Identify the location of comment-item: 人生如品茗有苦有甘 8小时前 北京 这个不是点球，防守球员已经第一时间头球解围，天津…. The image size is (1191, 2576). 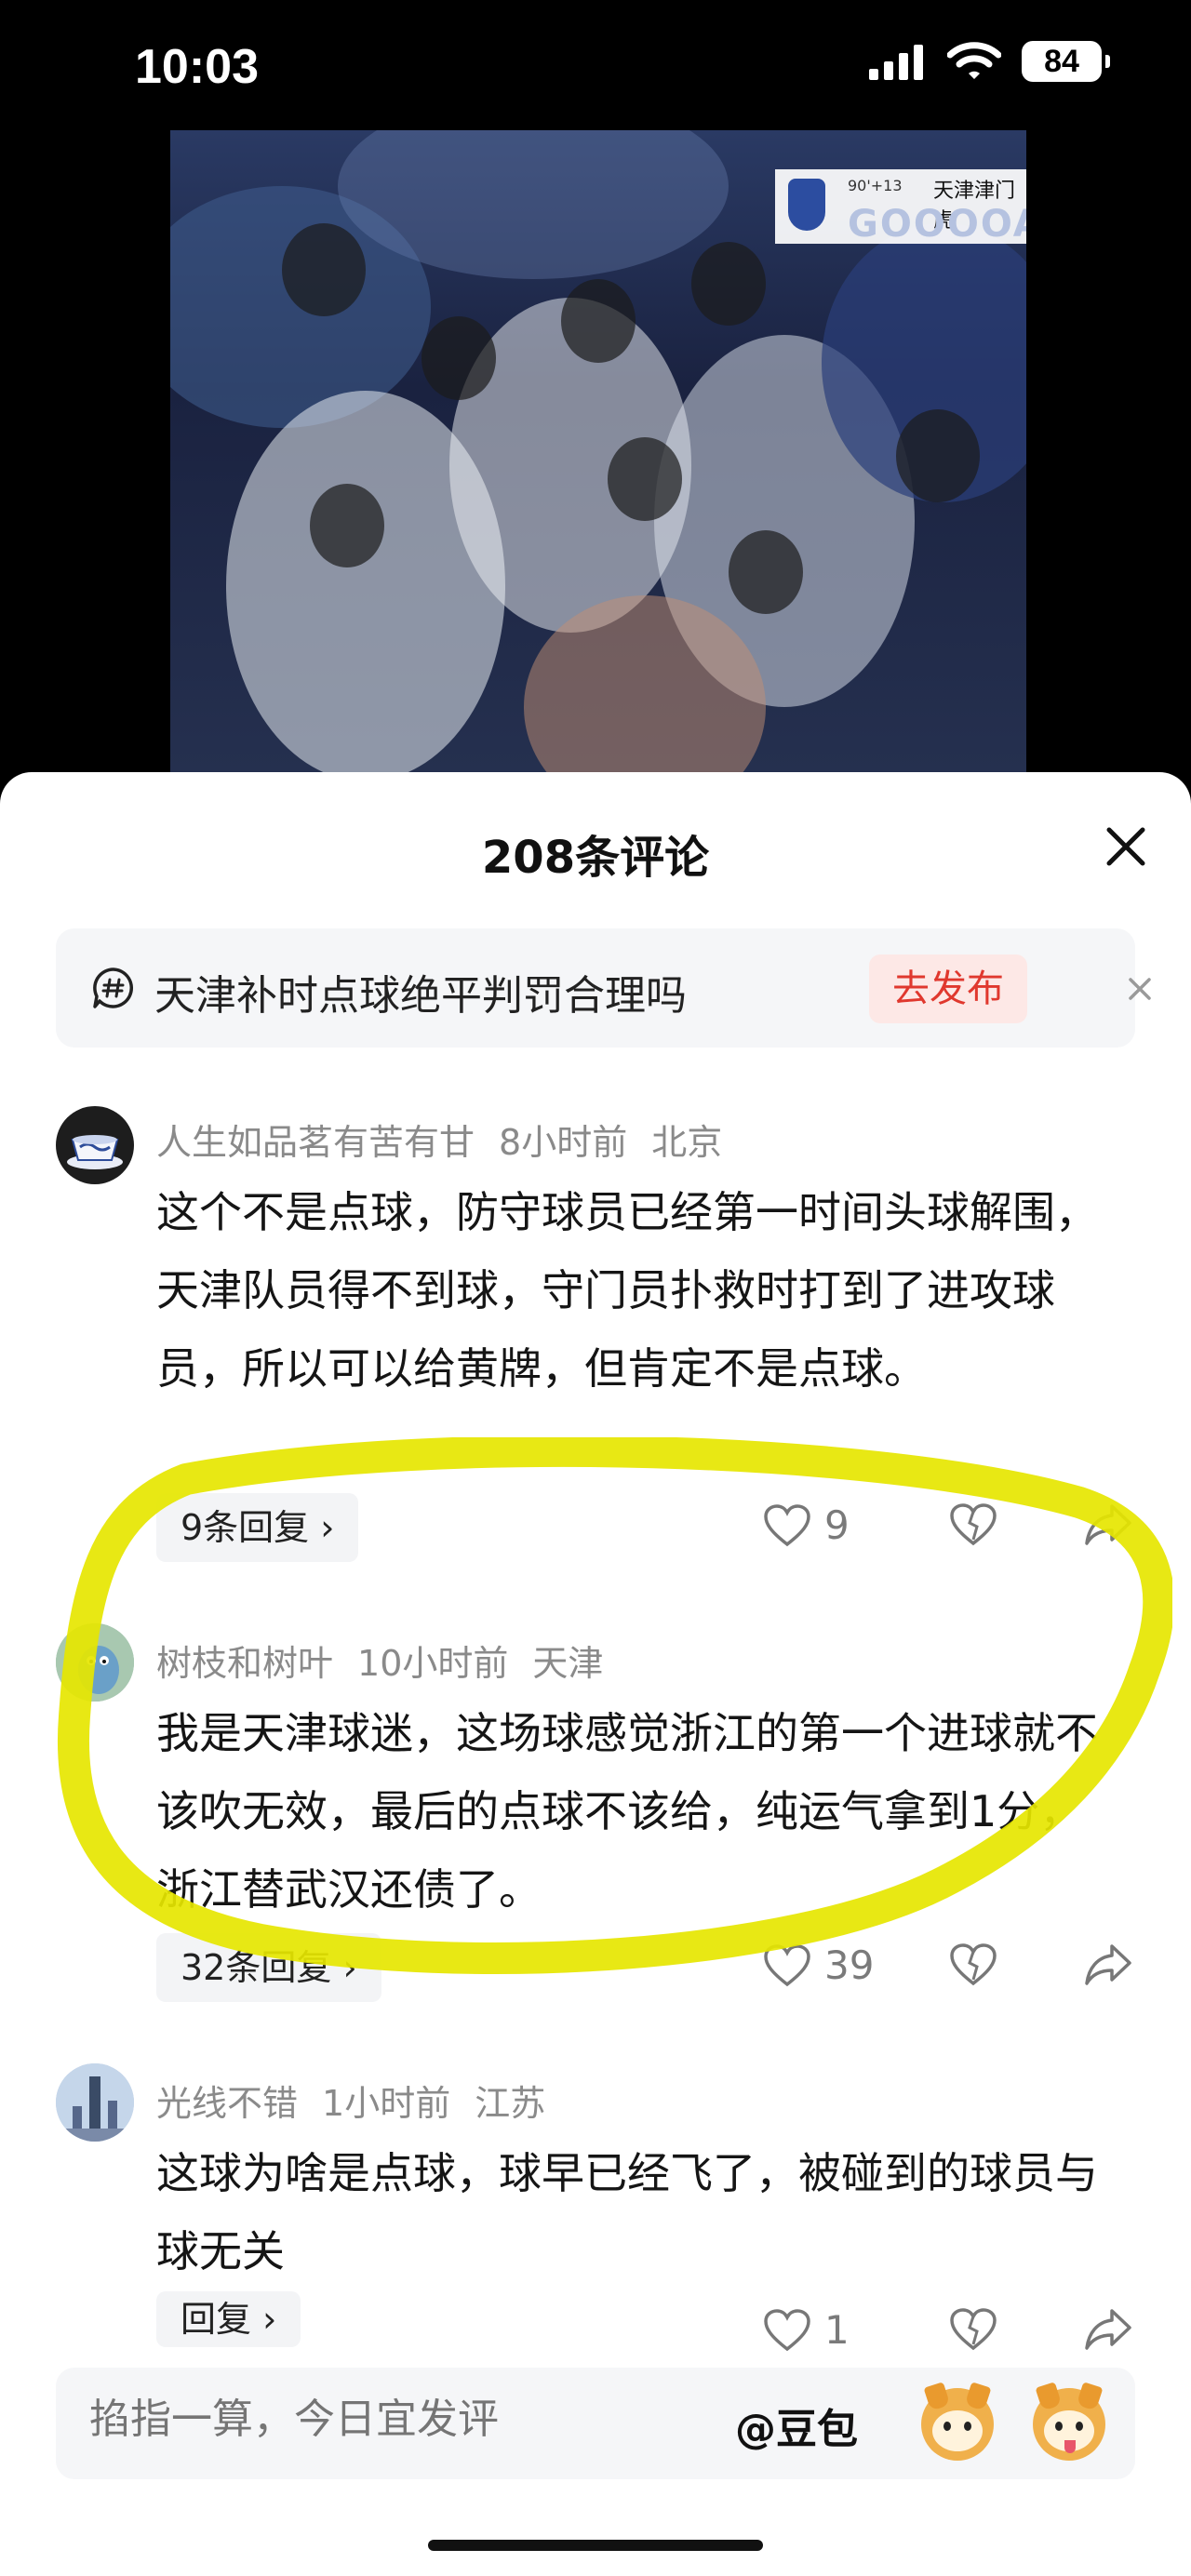
(595, 1255).